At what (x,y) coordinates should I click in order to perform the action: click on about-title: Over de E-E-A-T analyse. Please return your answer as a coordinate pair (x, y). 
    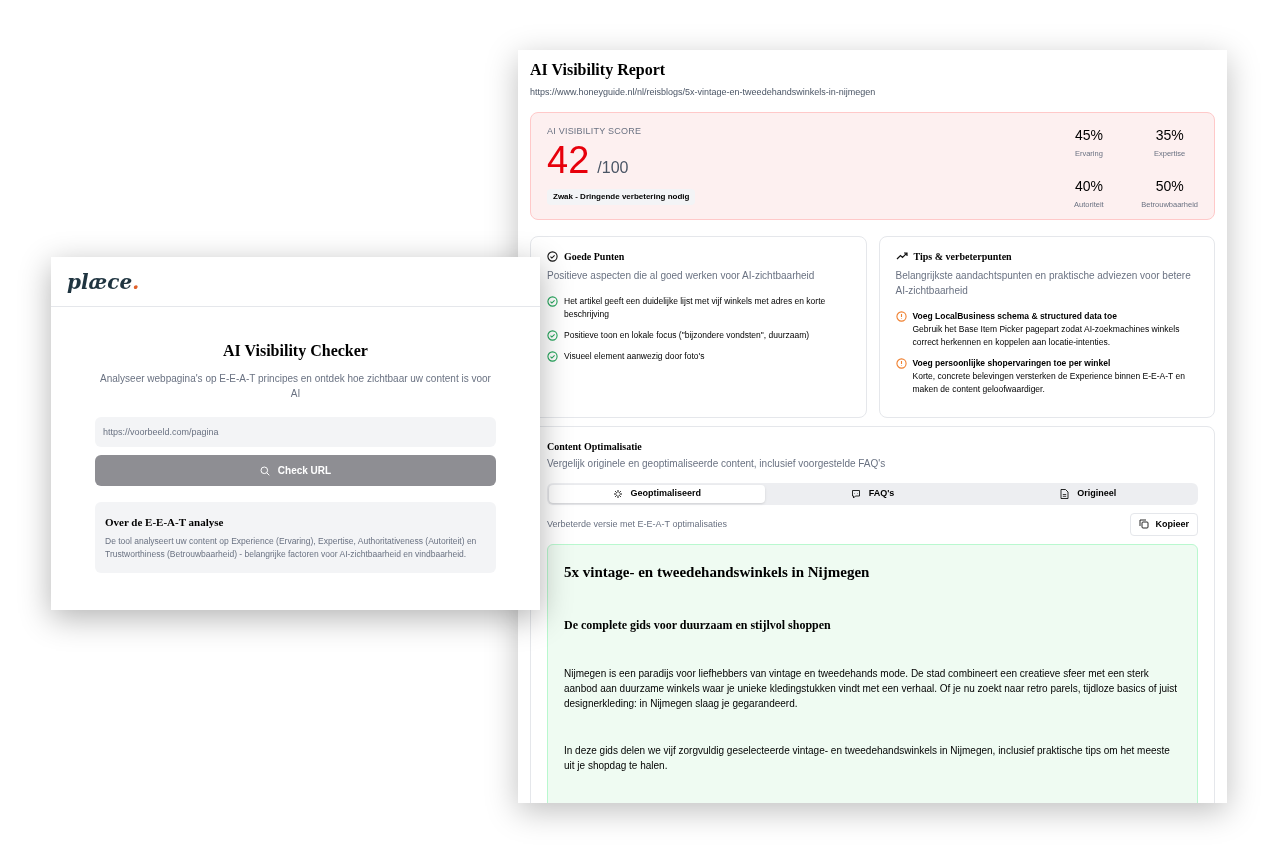
    Looking at the image, I should click on (165, 522).